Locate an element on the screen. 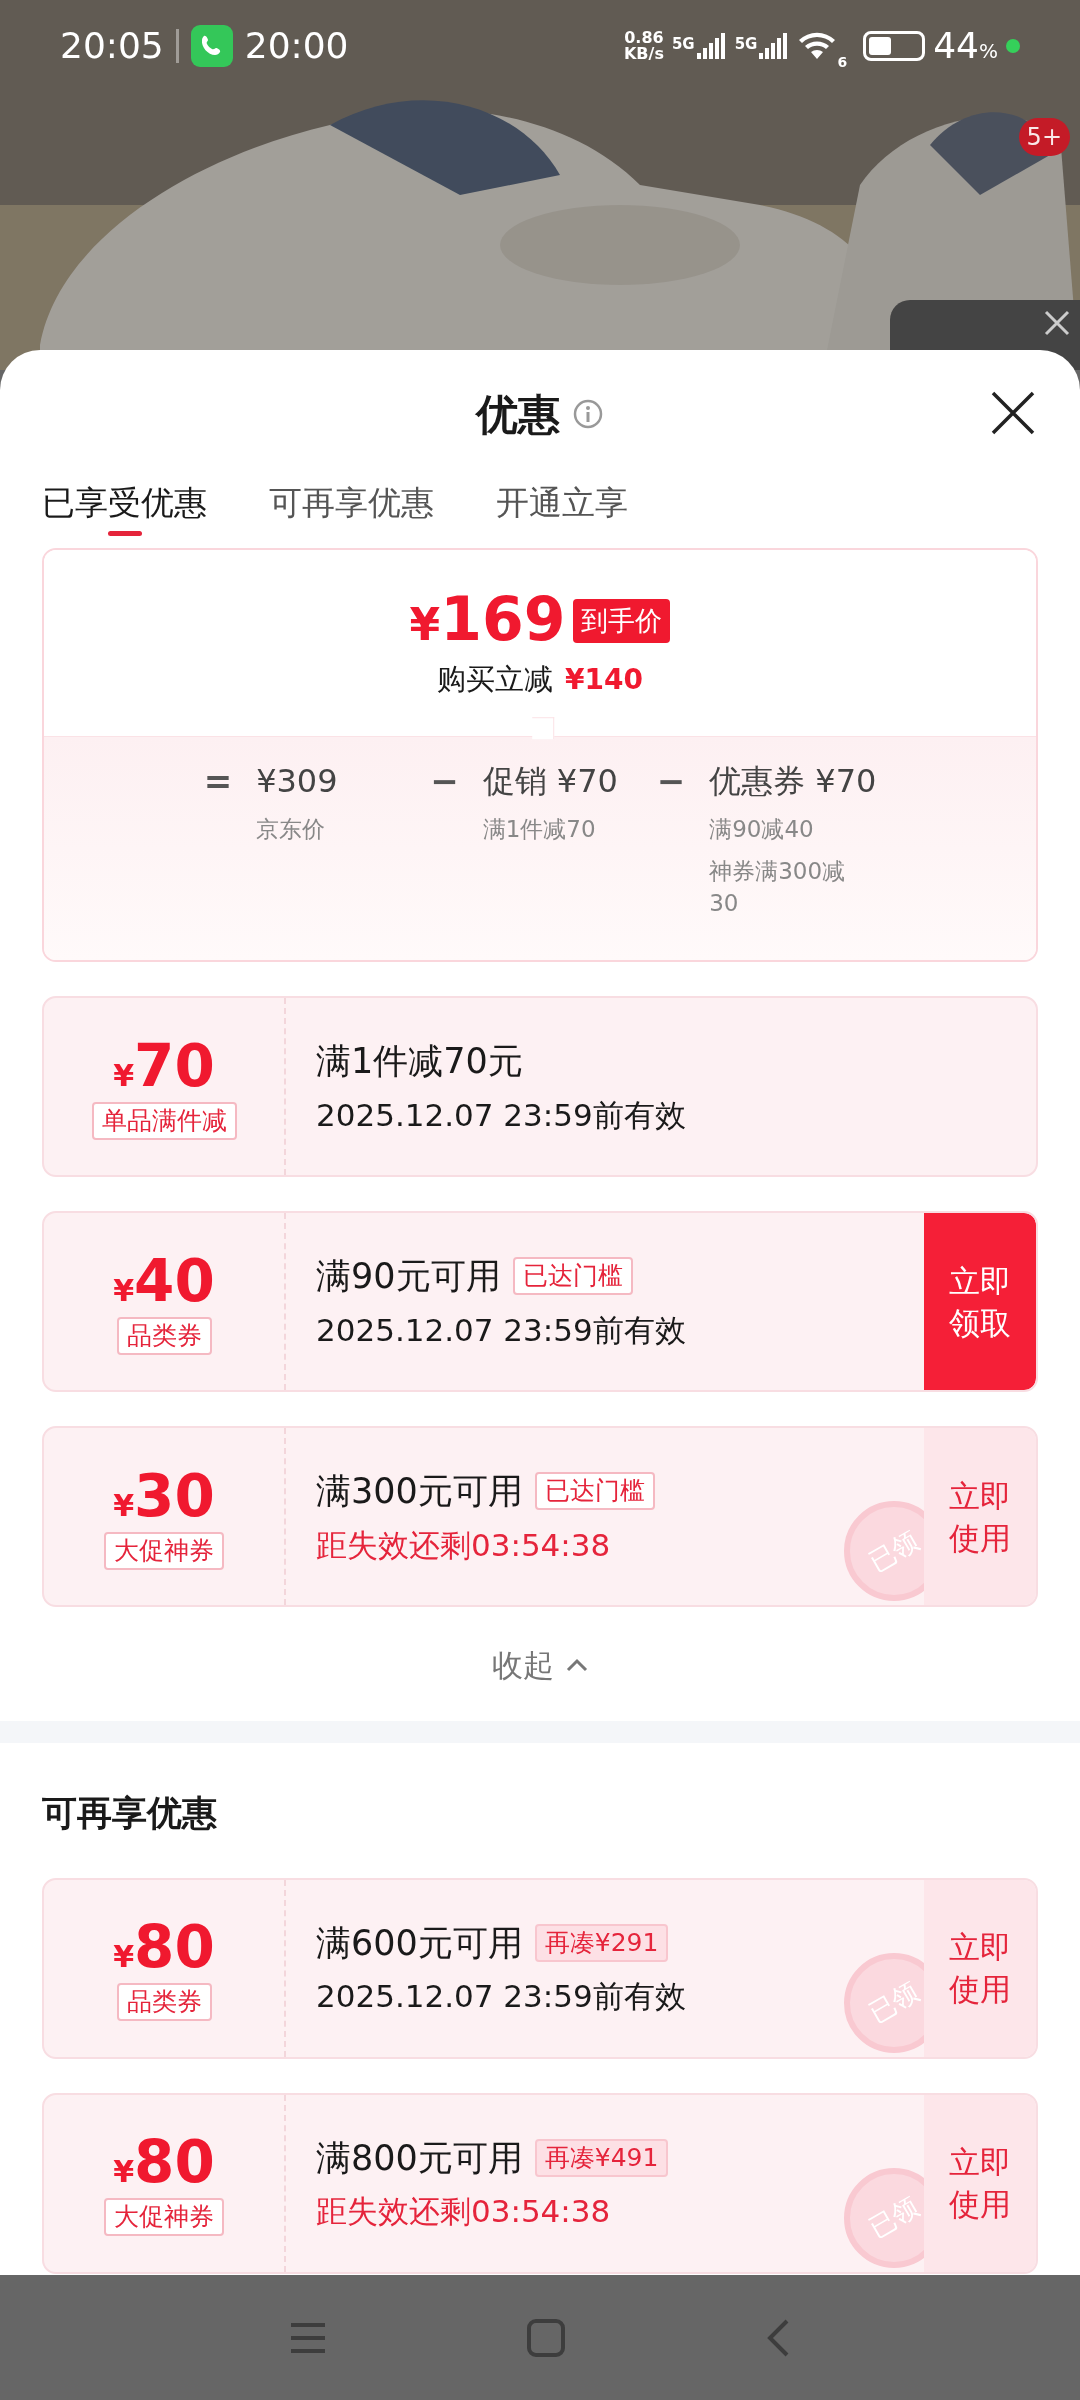 The width and height of the screenshot is (1080, 2400). coupon-amount: 40 is located at coordinates (174, 1280).